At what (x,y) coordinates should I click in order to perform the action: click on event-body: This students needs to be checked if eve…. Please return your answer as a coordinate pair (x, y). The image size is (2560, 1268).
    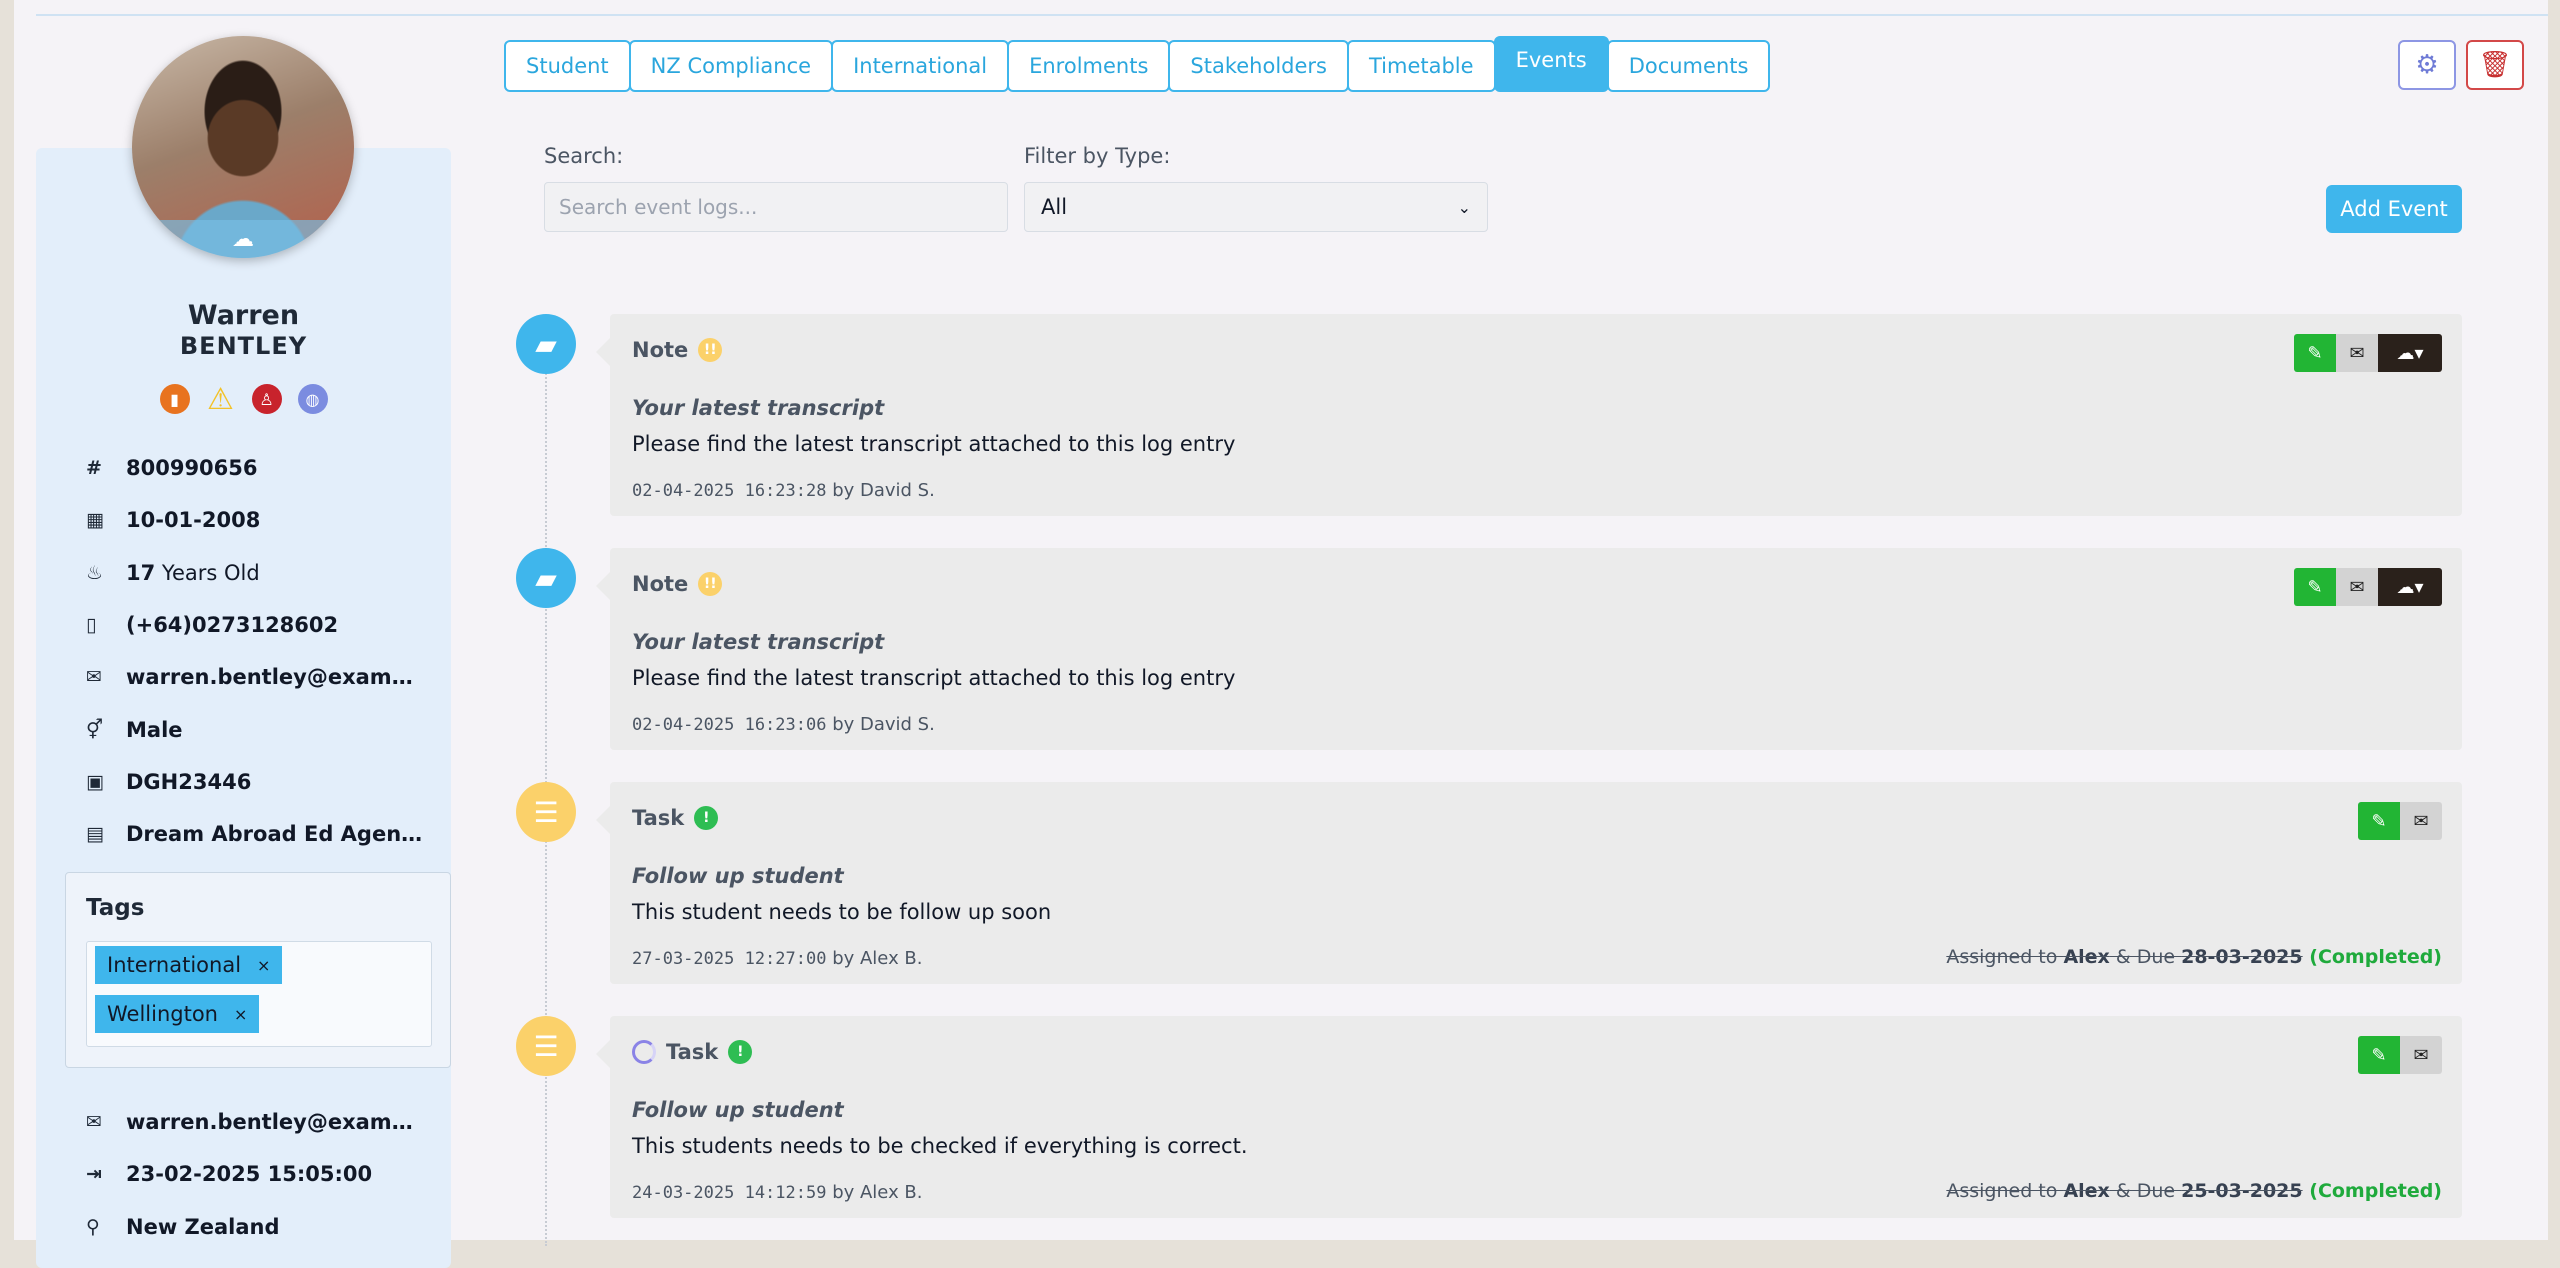
    Looking at the image, I should click on (940, 1146).